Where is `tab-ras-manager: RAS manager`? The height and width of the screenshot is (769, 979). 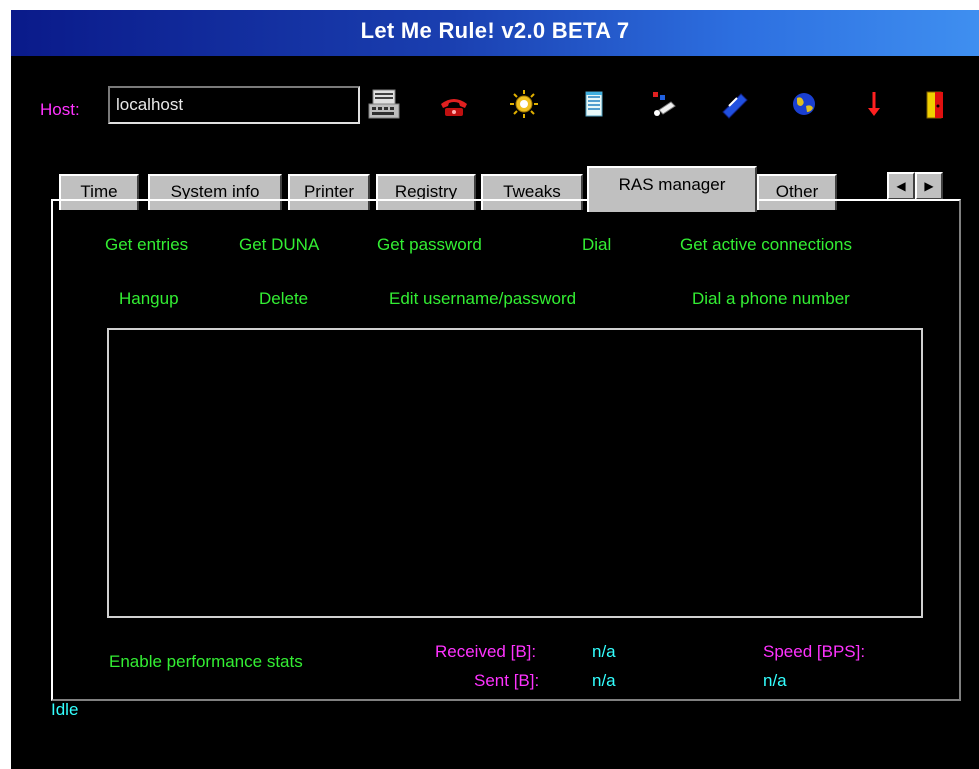
tab-ras-manager: RAS manager is located at coordinates (672, 189).